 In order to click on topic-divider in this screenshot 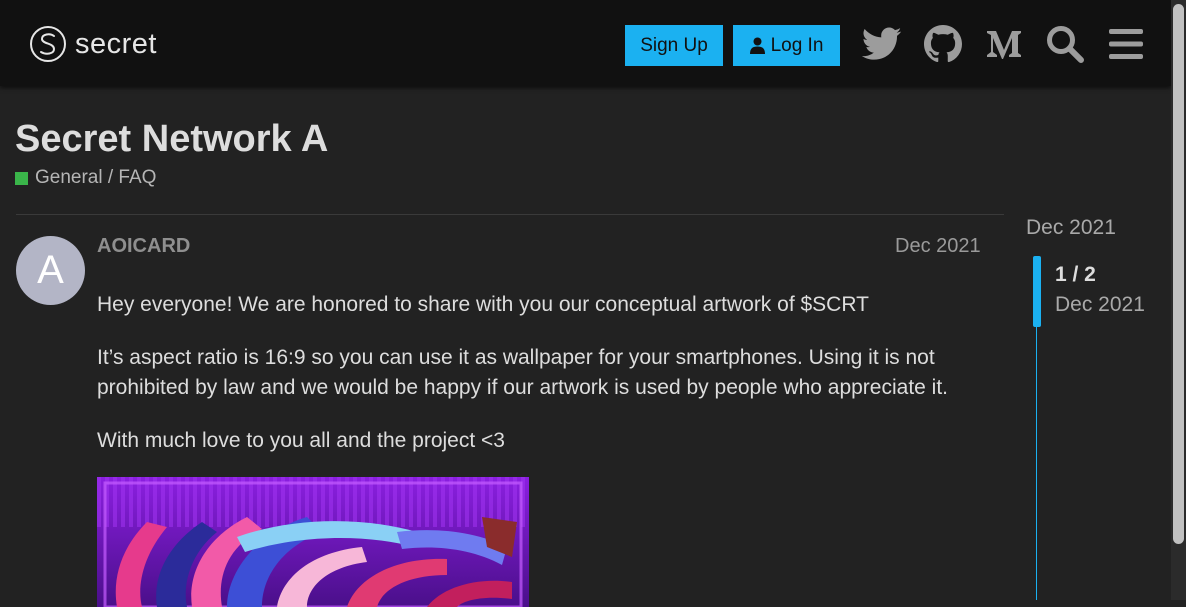, I will do `click(510, 214)`.